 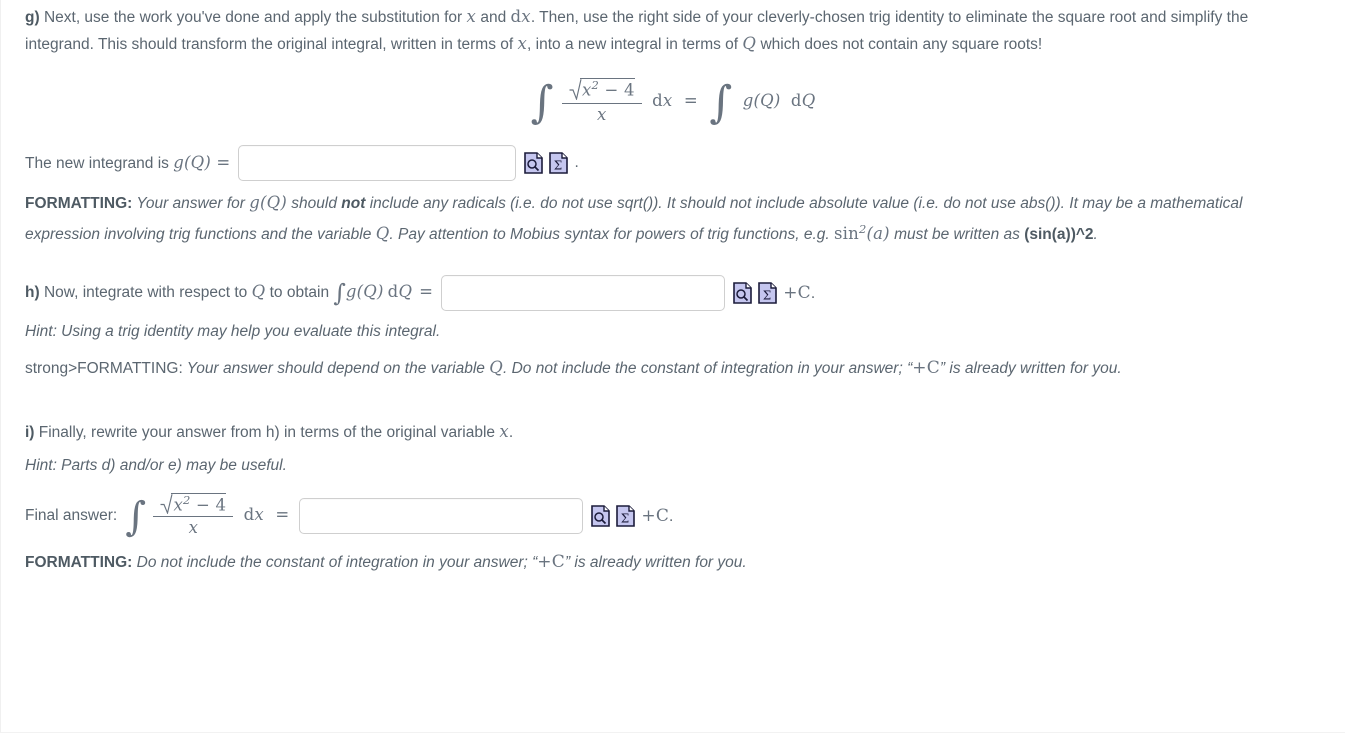 What do you see at coordinates (576, 162) in the screenshot?
I see `part-g-trailing-period: .` at bounding box center [576, 162].